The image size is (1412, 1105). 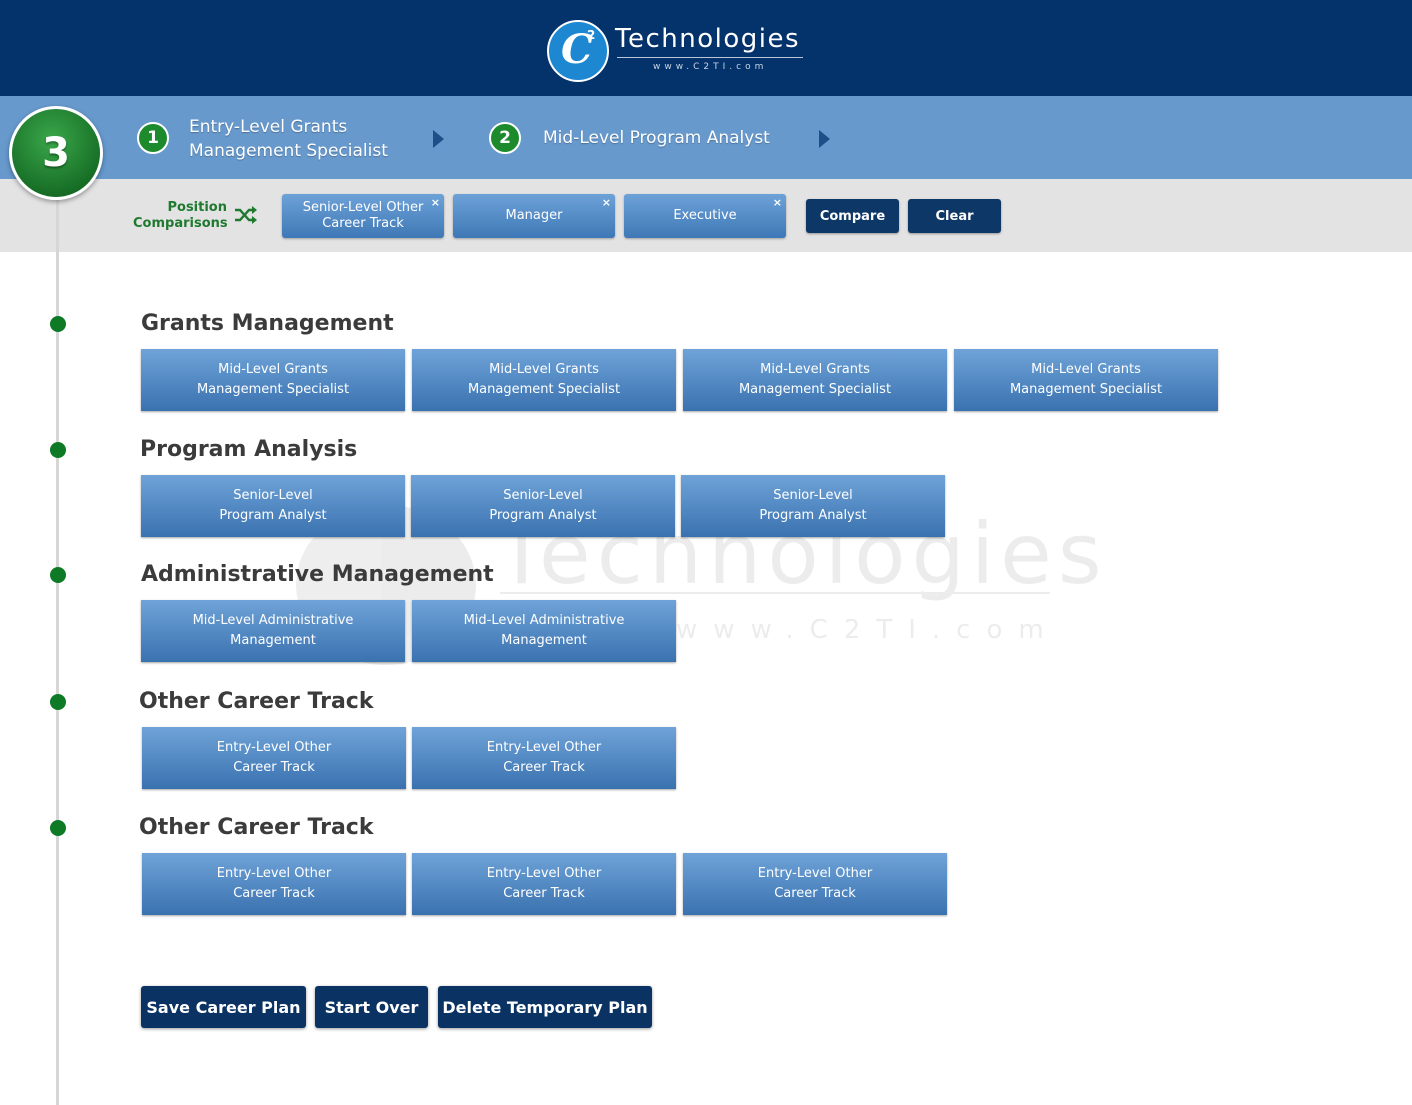 I want to click on section-title: Administrative Management, so click(x=317, y=574).